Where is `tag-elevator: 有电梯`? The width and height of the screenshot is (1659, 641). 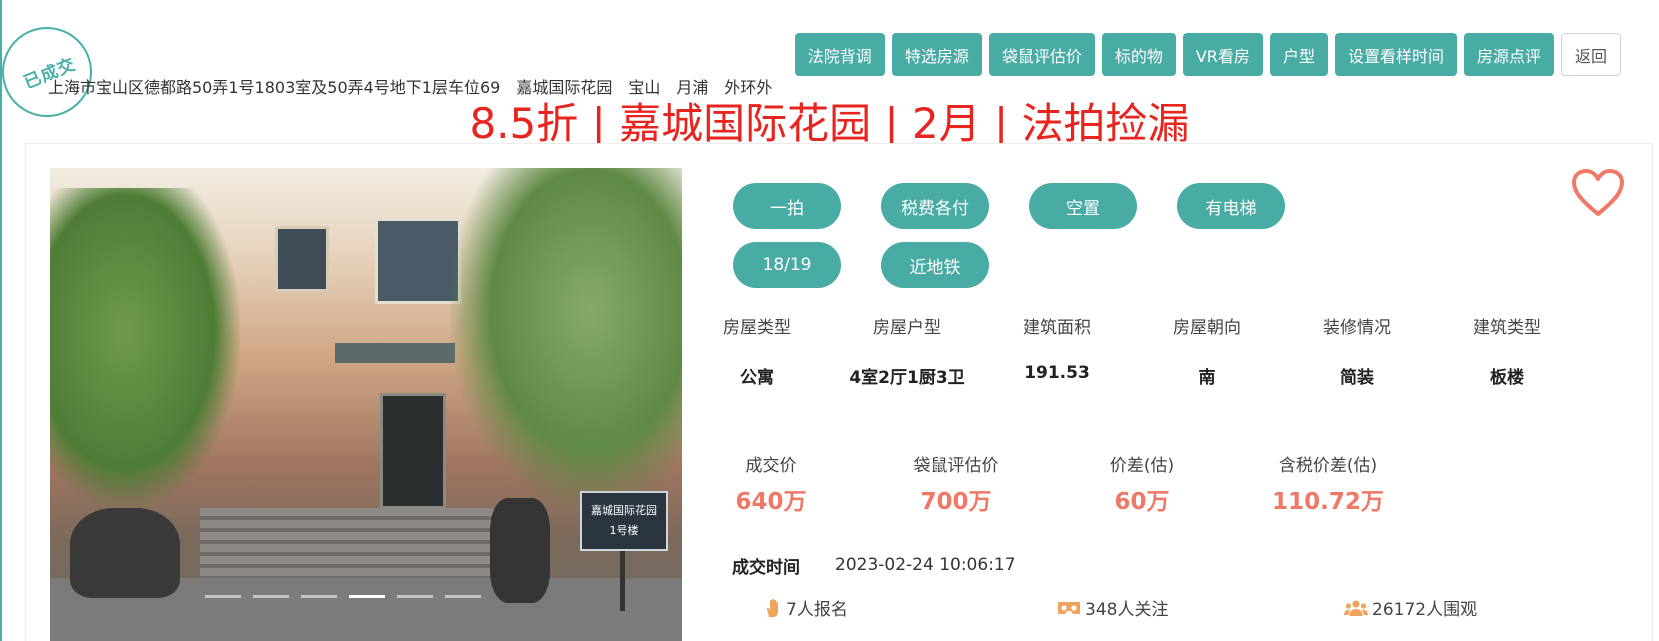 tag-elevator: 有电梯 is located at coordinates (1231, 206).